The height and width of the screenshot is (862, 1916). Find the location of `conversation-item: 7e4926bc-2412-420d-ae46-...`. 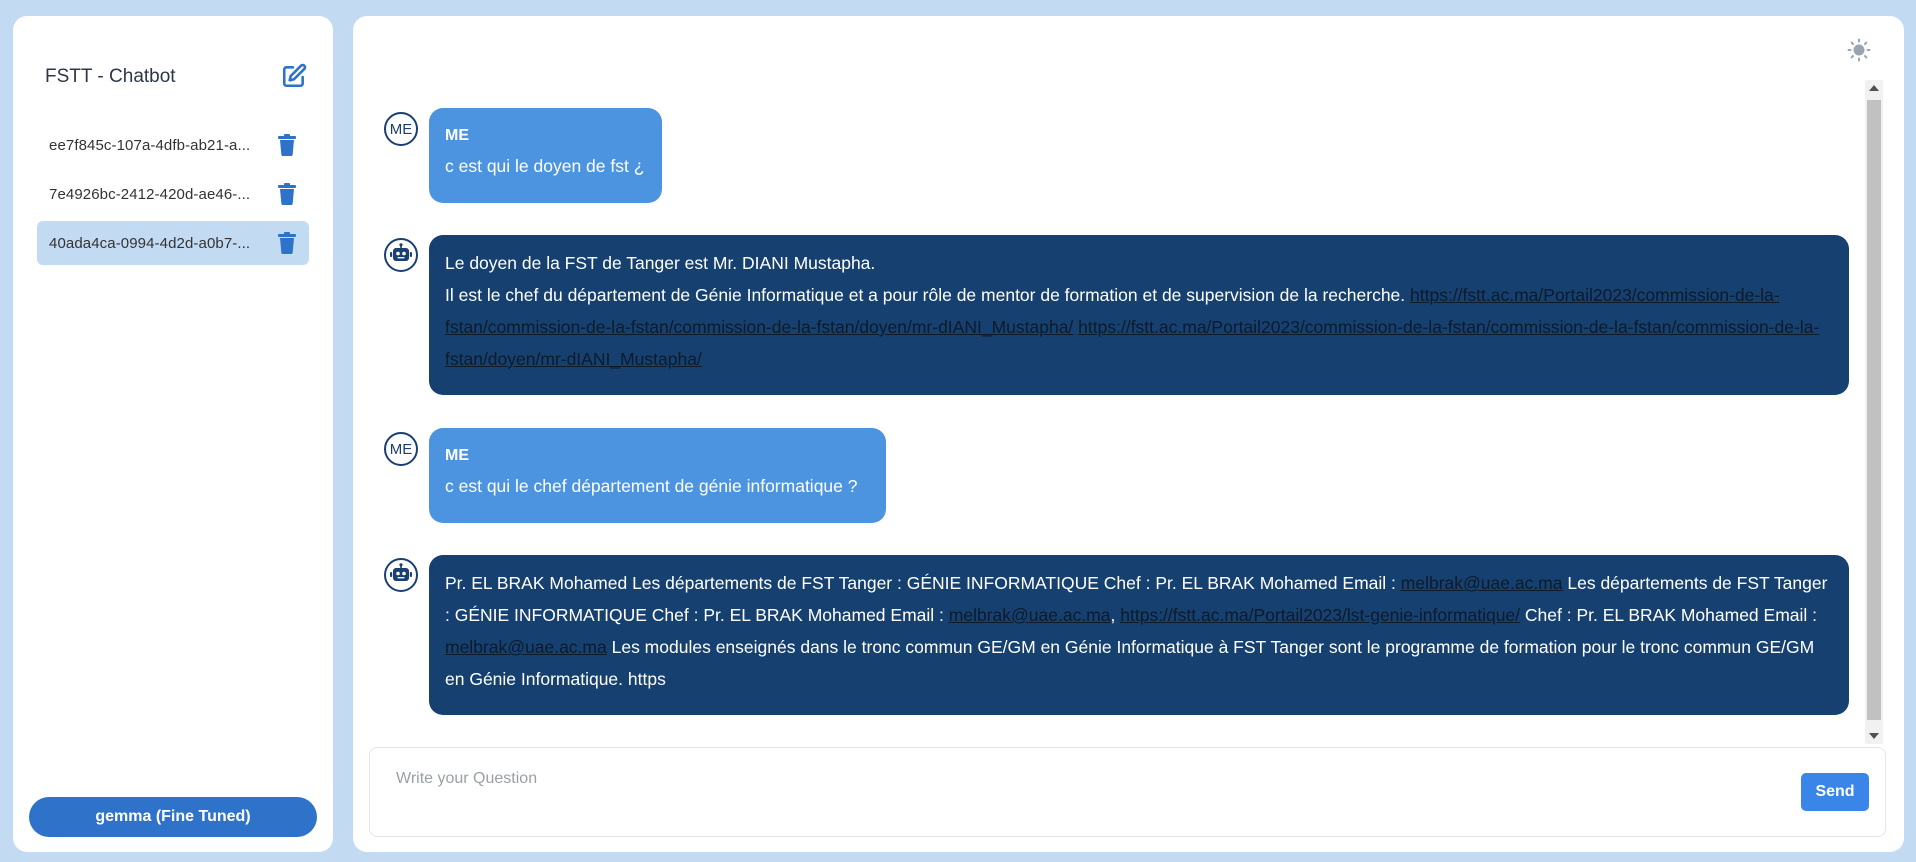

conversation-item: 7e4926bc-2412-420d-ae46-... is located at coordinates (173, 194).